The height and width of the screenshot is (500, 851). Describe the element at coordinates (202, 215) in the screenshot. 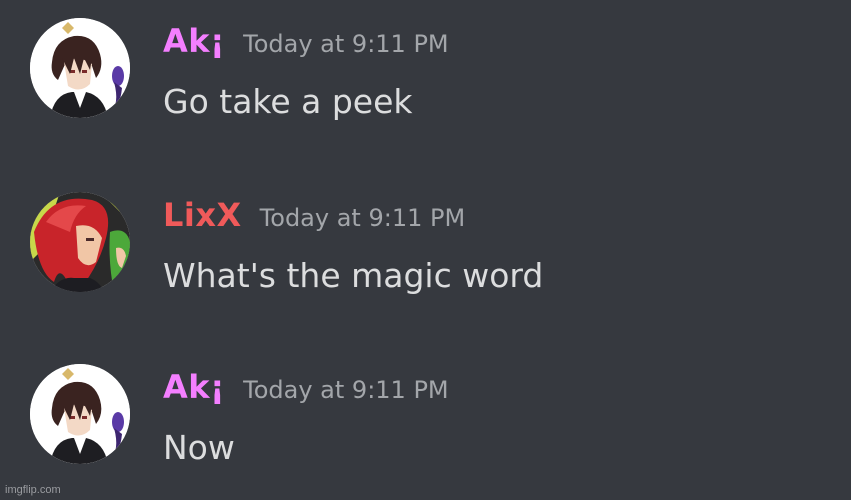

I see `username: LixX` at that location.